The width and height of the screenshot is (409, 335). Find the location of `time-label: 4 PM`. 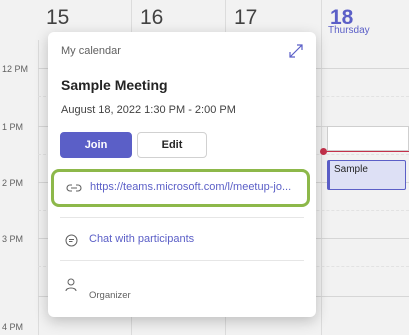

time-label: 4 PM is located at coordinates (13, 327).